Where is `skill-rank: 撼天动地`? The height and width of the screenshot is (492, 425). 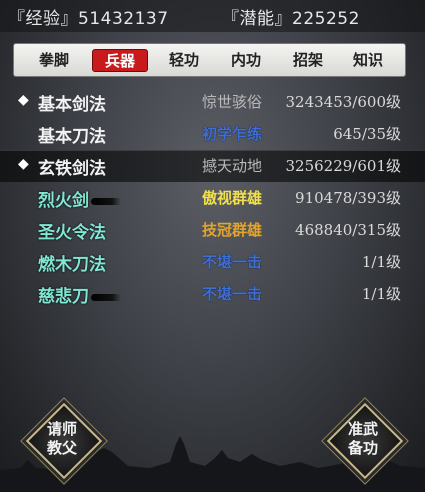 skill-rank: 撼天动地 is located at coordinates (232, 166).